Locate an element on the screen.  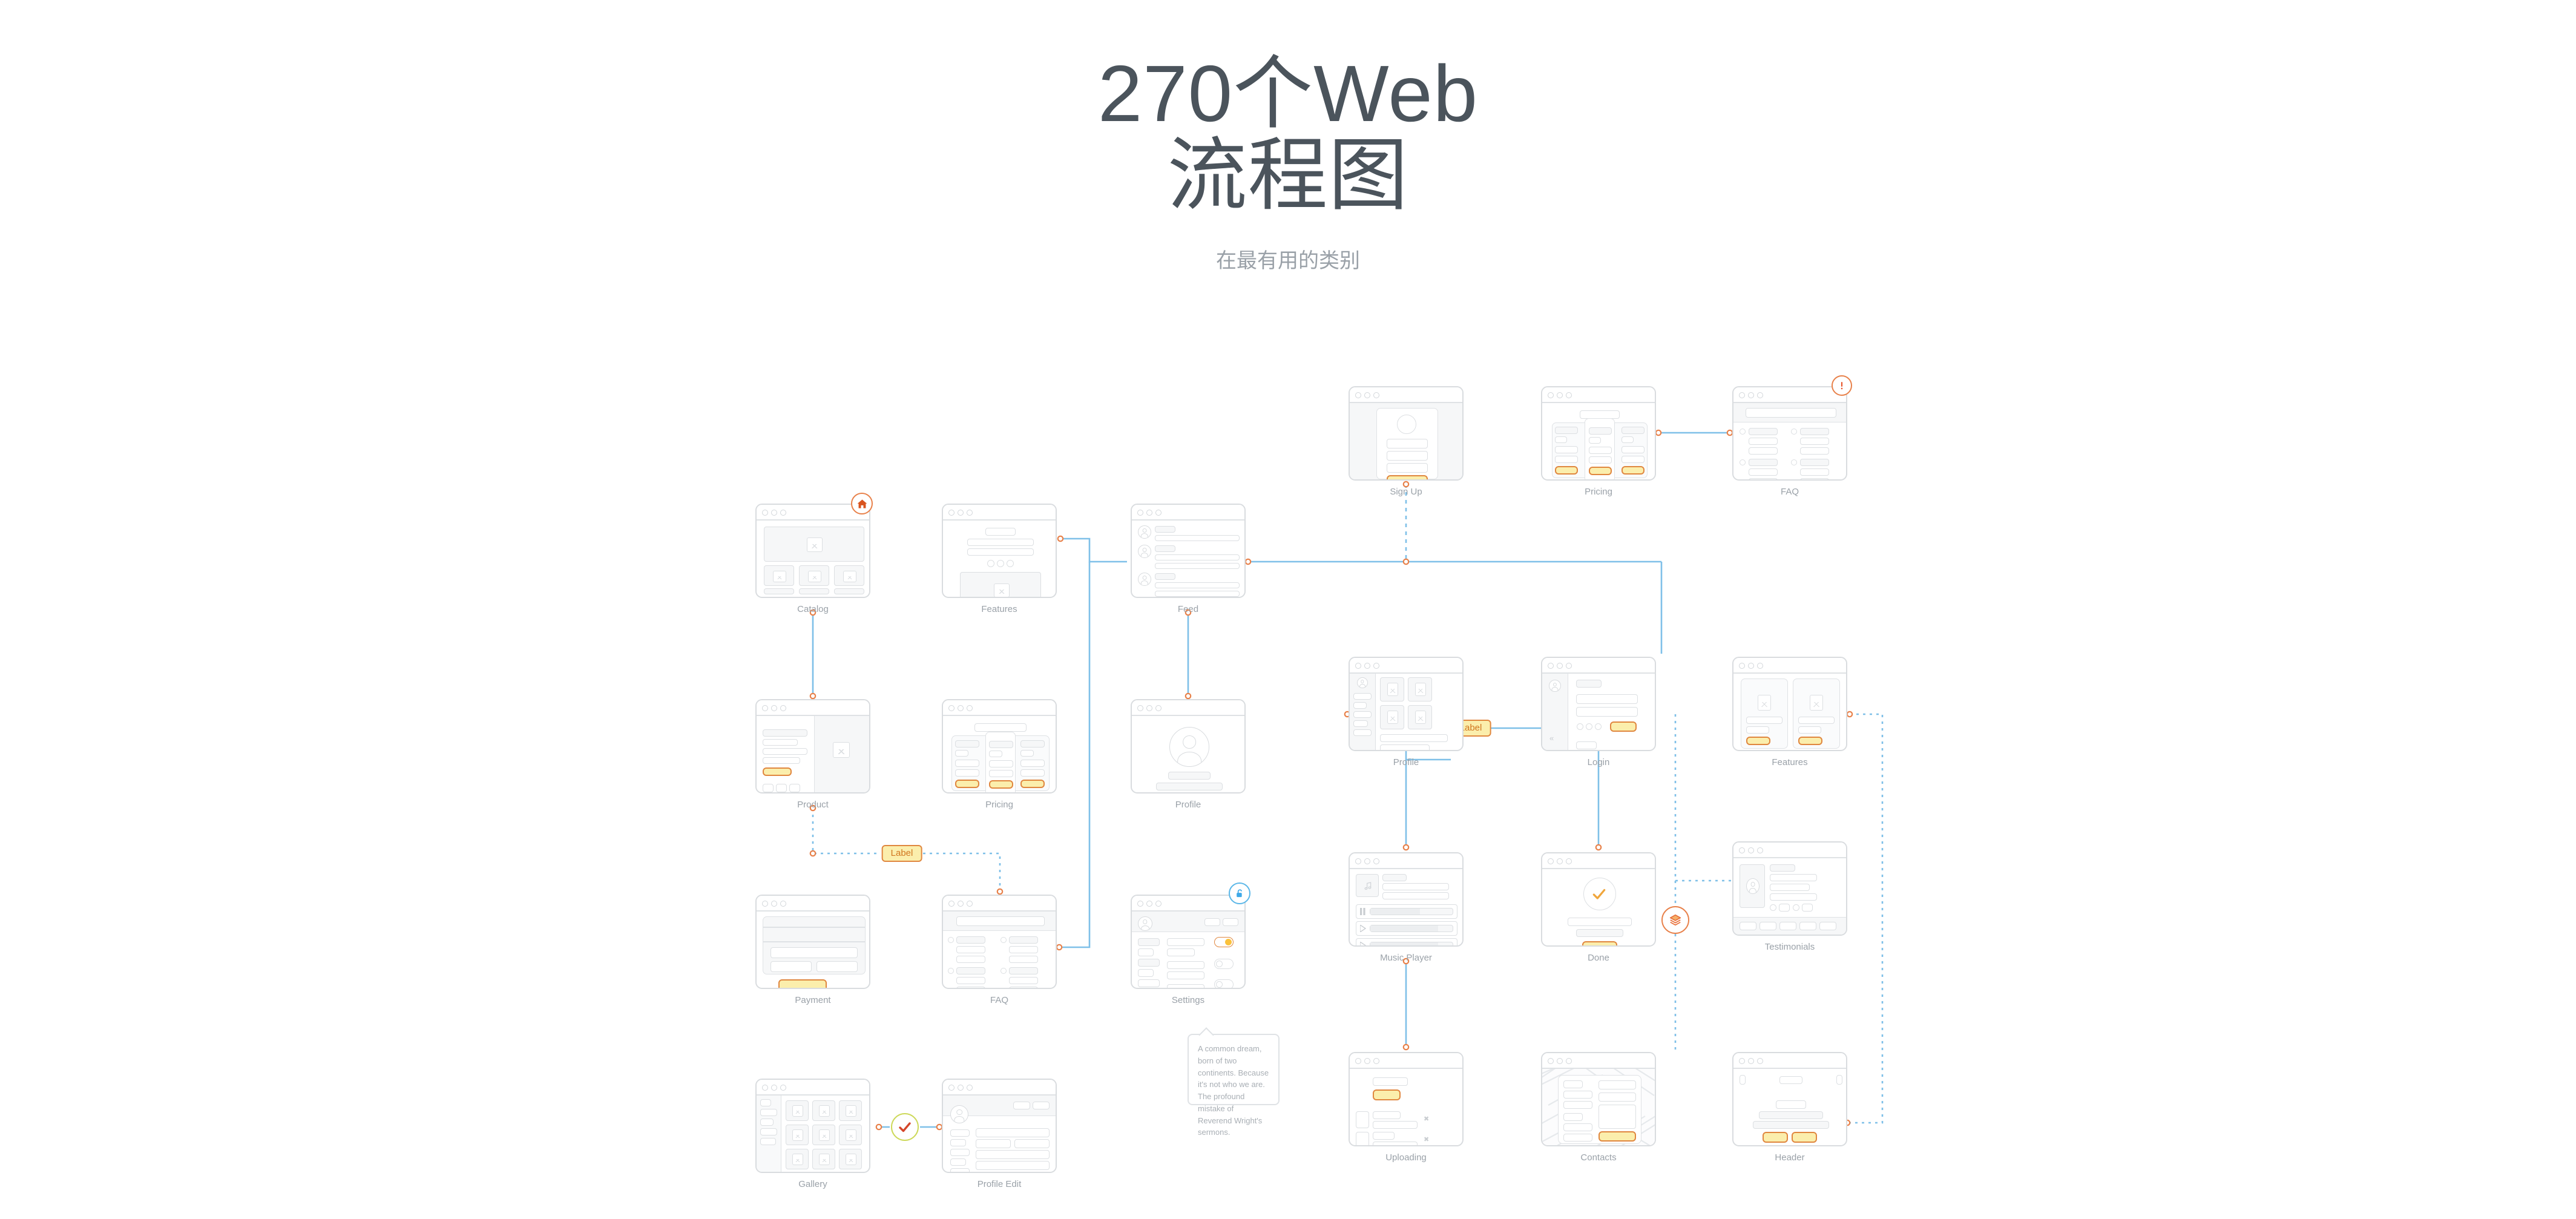
buy-button is located at coordinates (777, 771).